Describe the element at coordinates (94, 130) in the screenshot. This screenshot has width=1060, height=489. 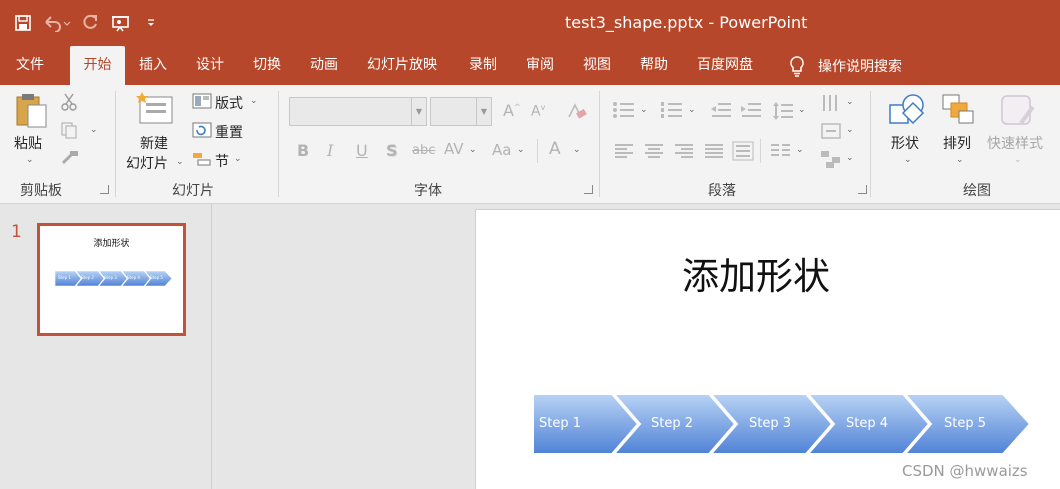
I see `copy-dropdown-icon: ⌄` at that location.